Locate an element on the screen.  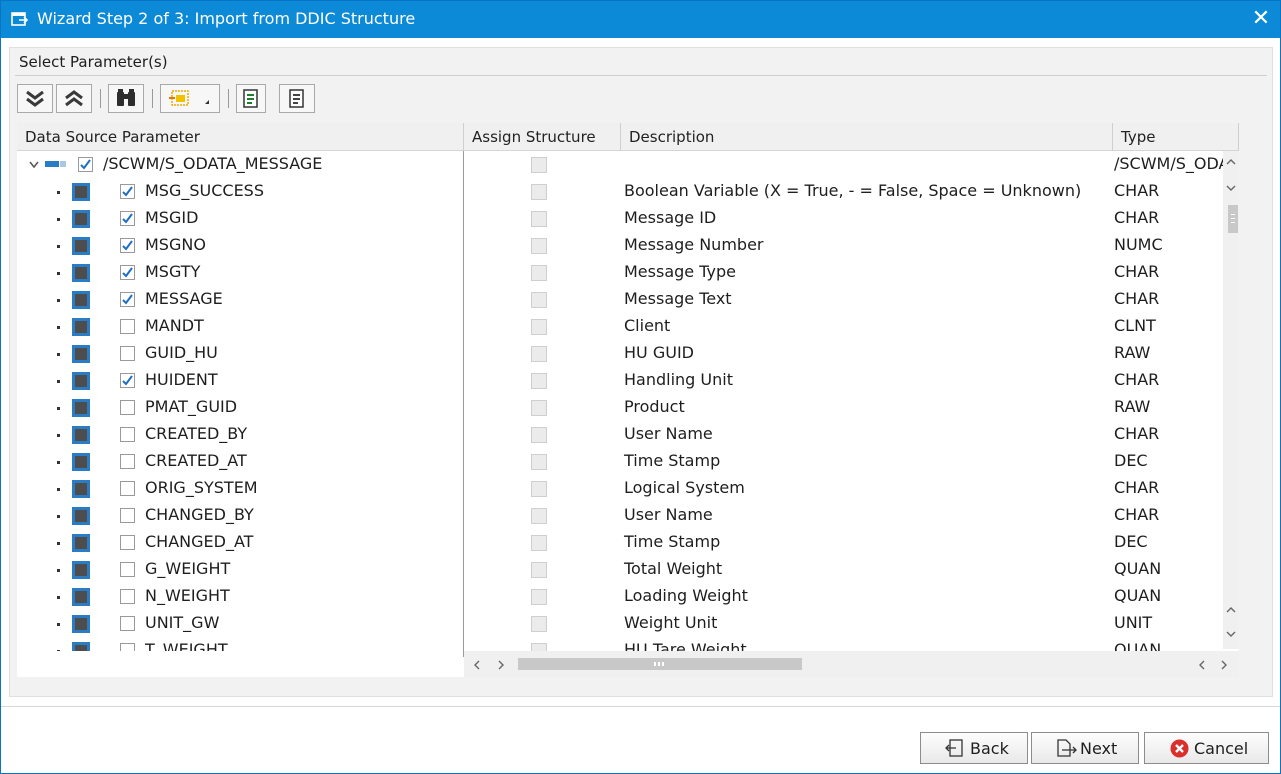
select-all-button is located at coordinates (251, 98).